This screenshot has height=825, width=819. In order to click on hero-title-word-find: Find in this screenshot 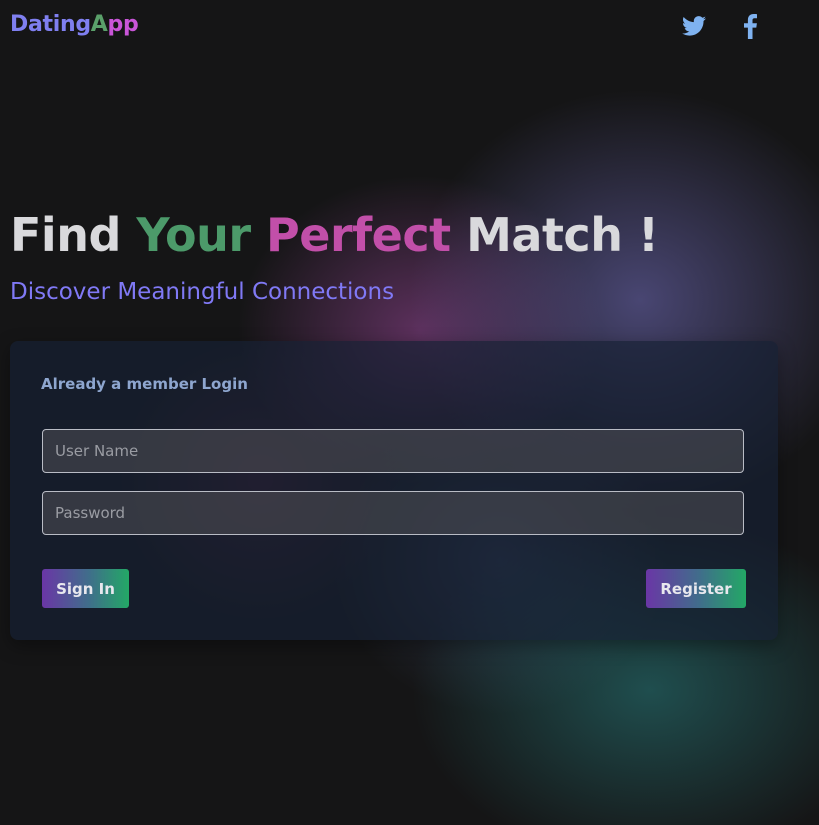, I will do `click(65, 235)`.